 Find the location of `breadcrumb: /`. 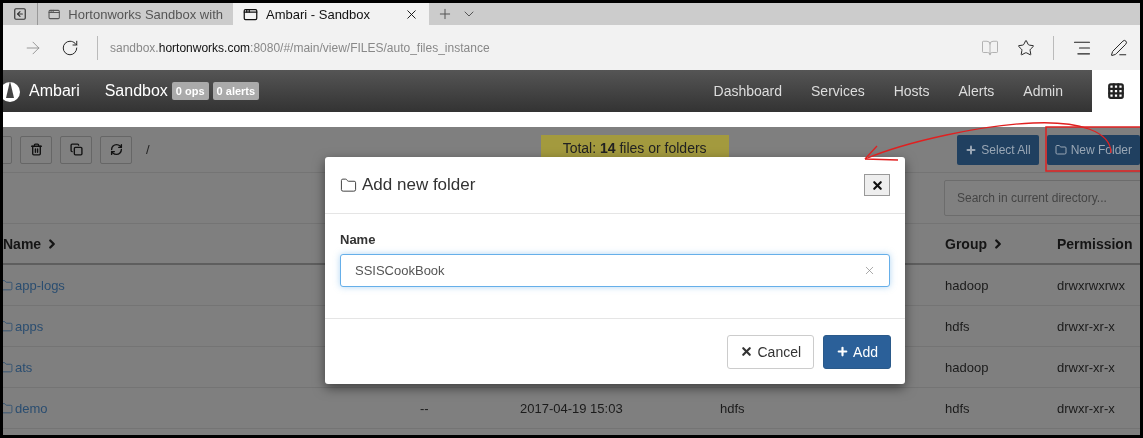

breadcrumb: / is located at coordinates (148, 149).